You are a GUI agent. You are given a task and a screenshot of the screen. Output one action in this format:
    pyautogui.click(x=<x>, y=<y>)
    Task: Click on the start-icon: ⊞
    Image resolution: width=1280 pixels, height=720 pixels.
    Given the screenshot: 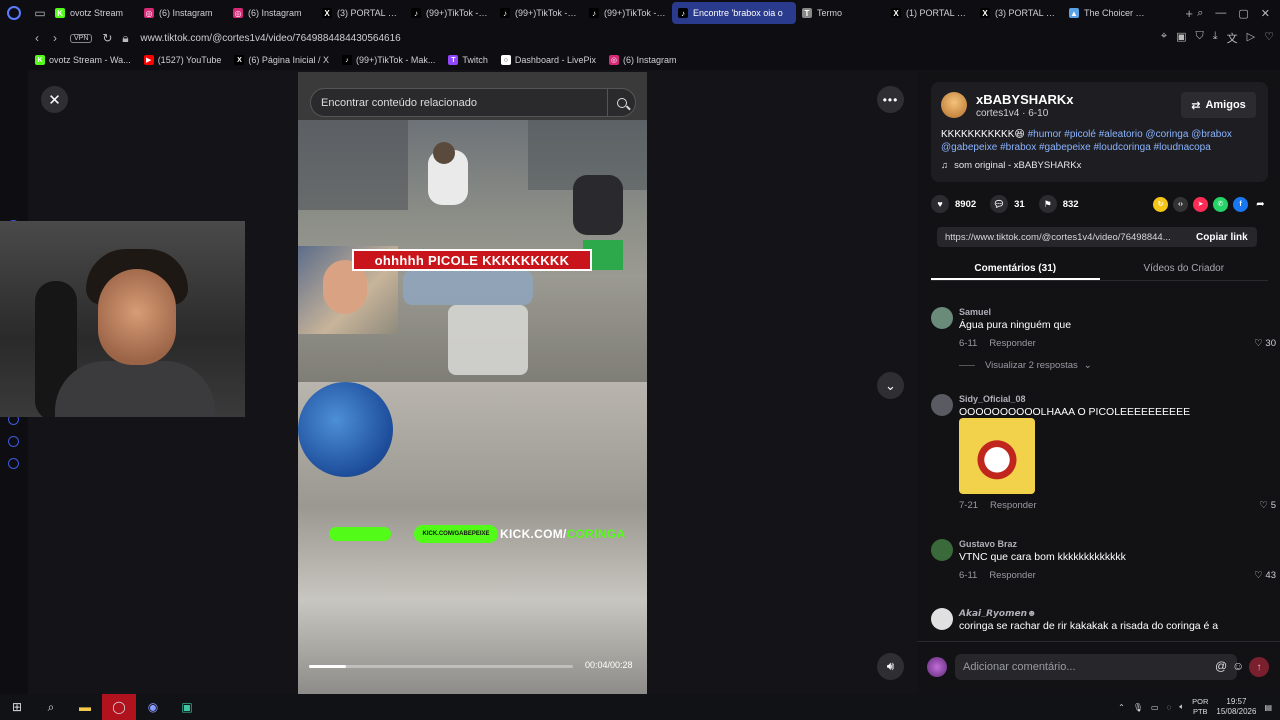 What is the action you would take?
    pyautogui.click(x=17, y=707)
    